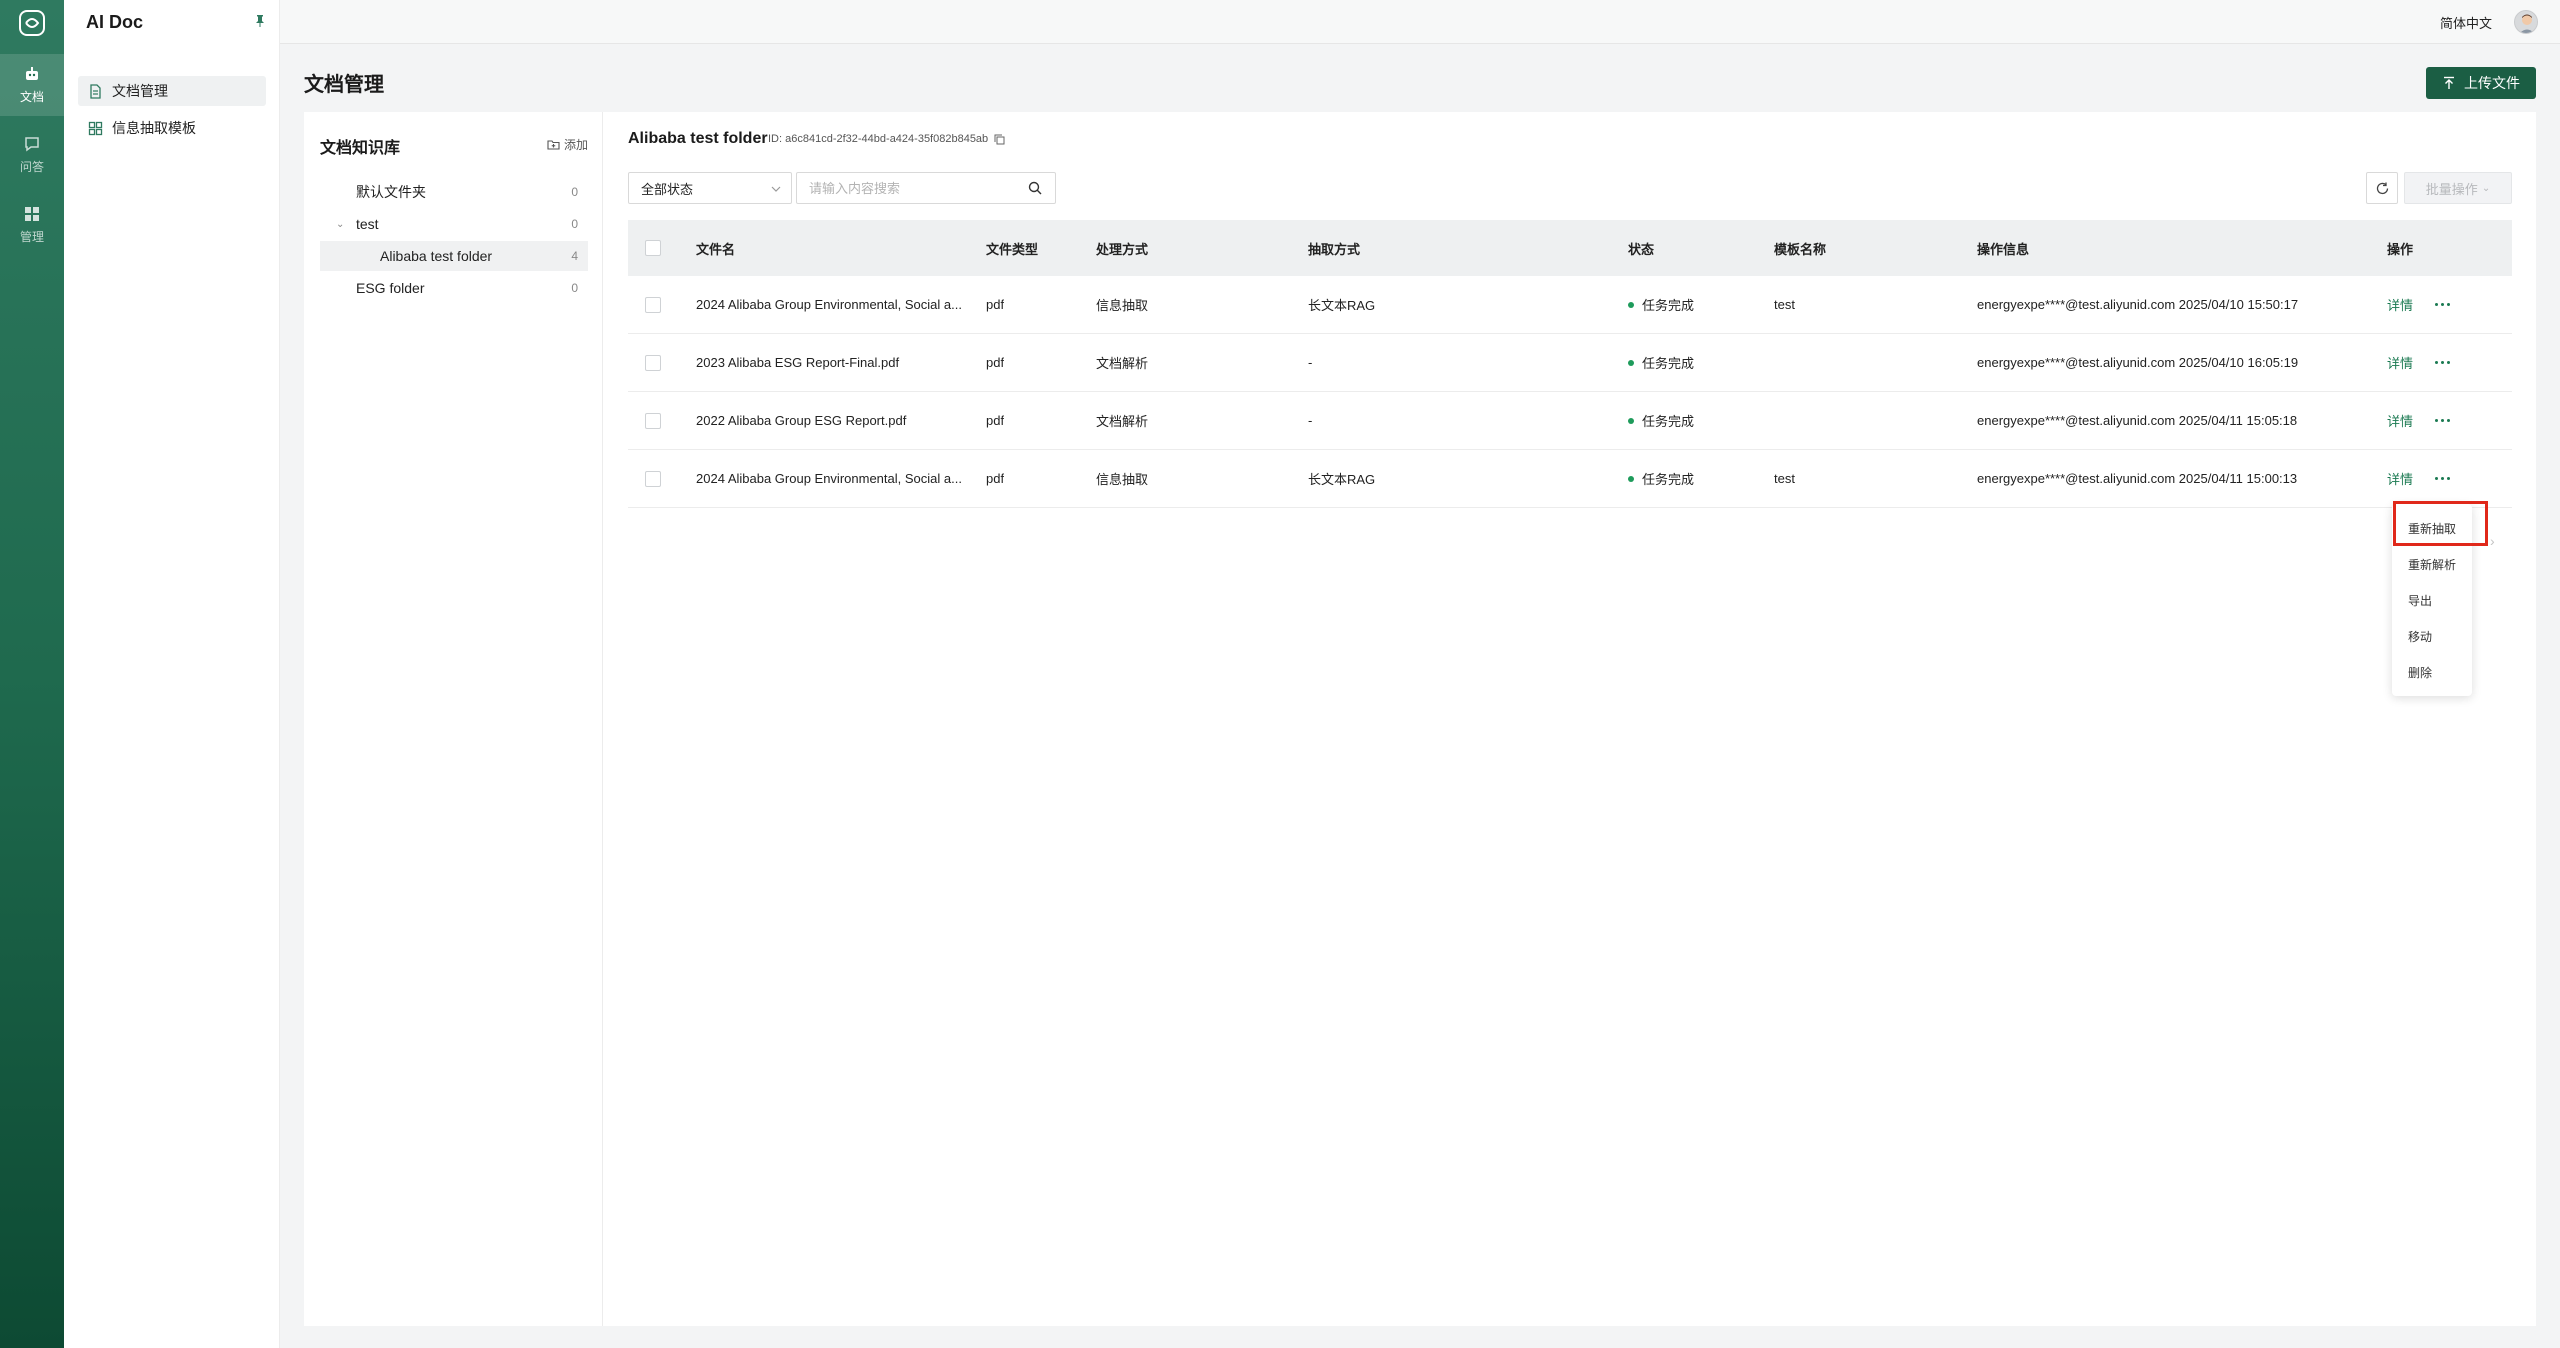  What do you see at coordinates (2400, 249) in the screenshot?
I see `header-actions: 操作` at bounding box center [2400, 249].